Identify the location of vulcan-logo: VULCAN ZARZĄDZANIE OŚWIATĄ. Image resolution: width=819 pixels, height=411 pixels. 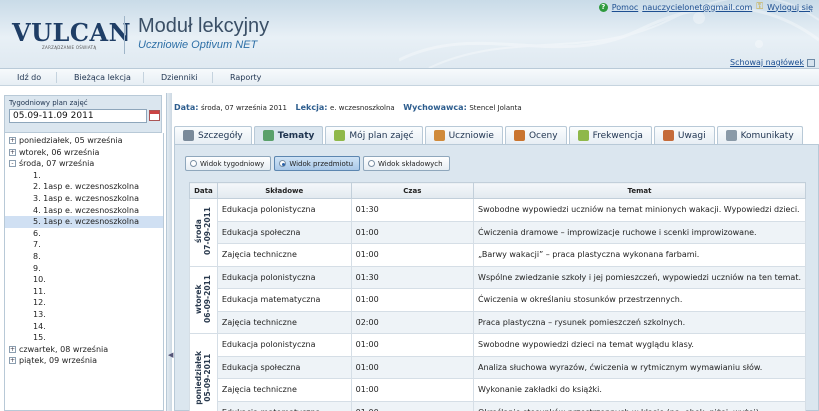
(72, 35).